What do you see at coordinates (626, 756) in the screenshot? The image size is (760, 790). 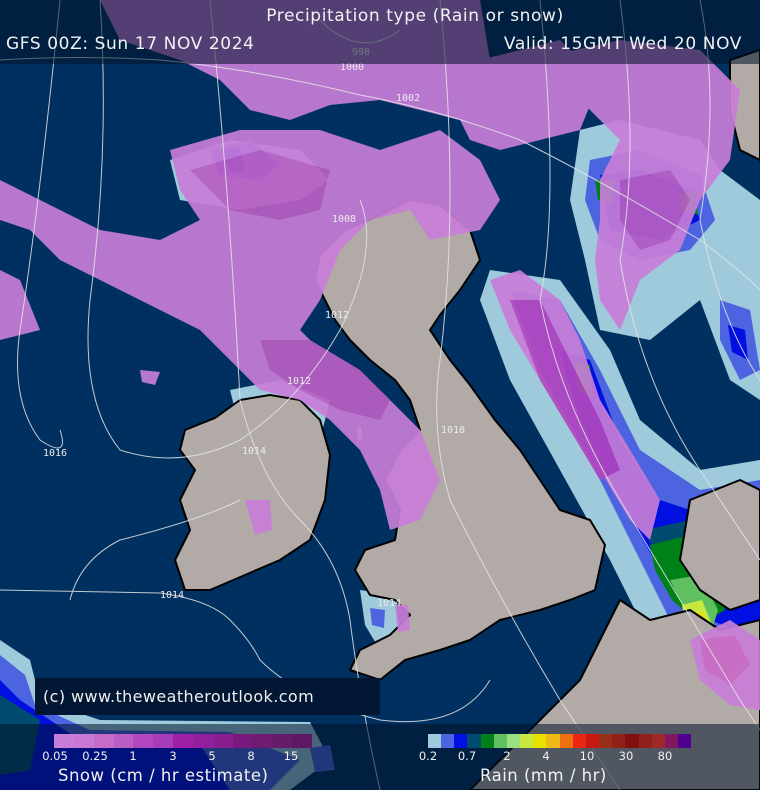 I see `rain-legend-tick: 30` at bounding box center [626, 756].